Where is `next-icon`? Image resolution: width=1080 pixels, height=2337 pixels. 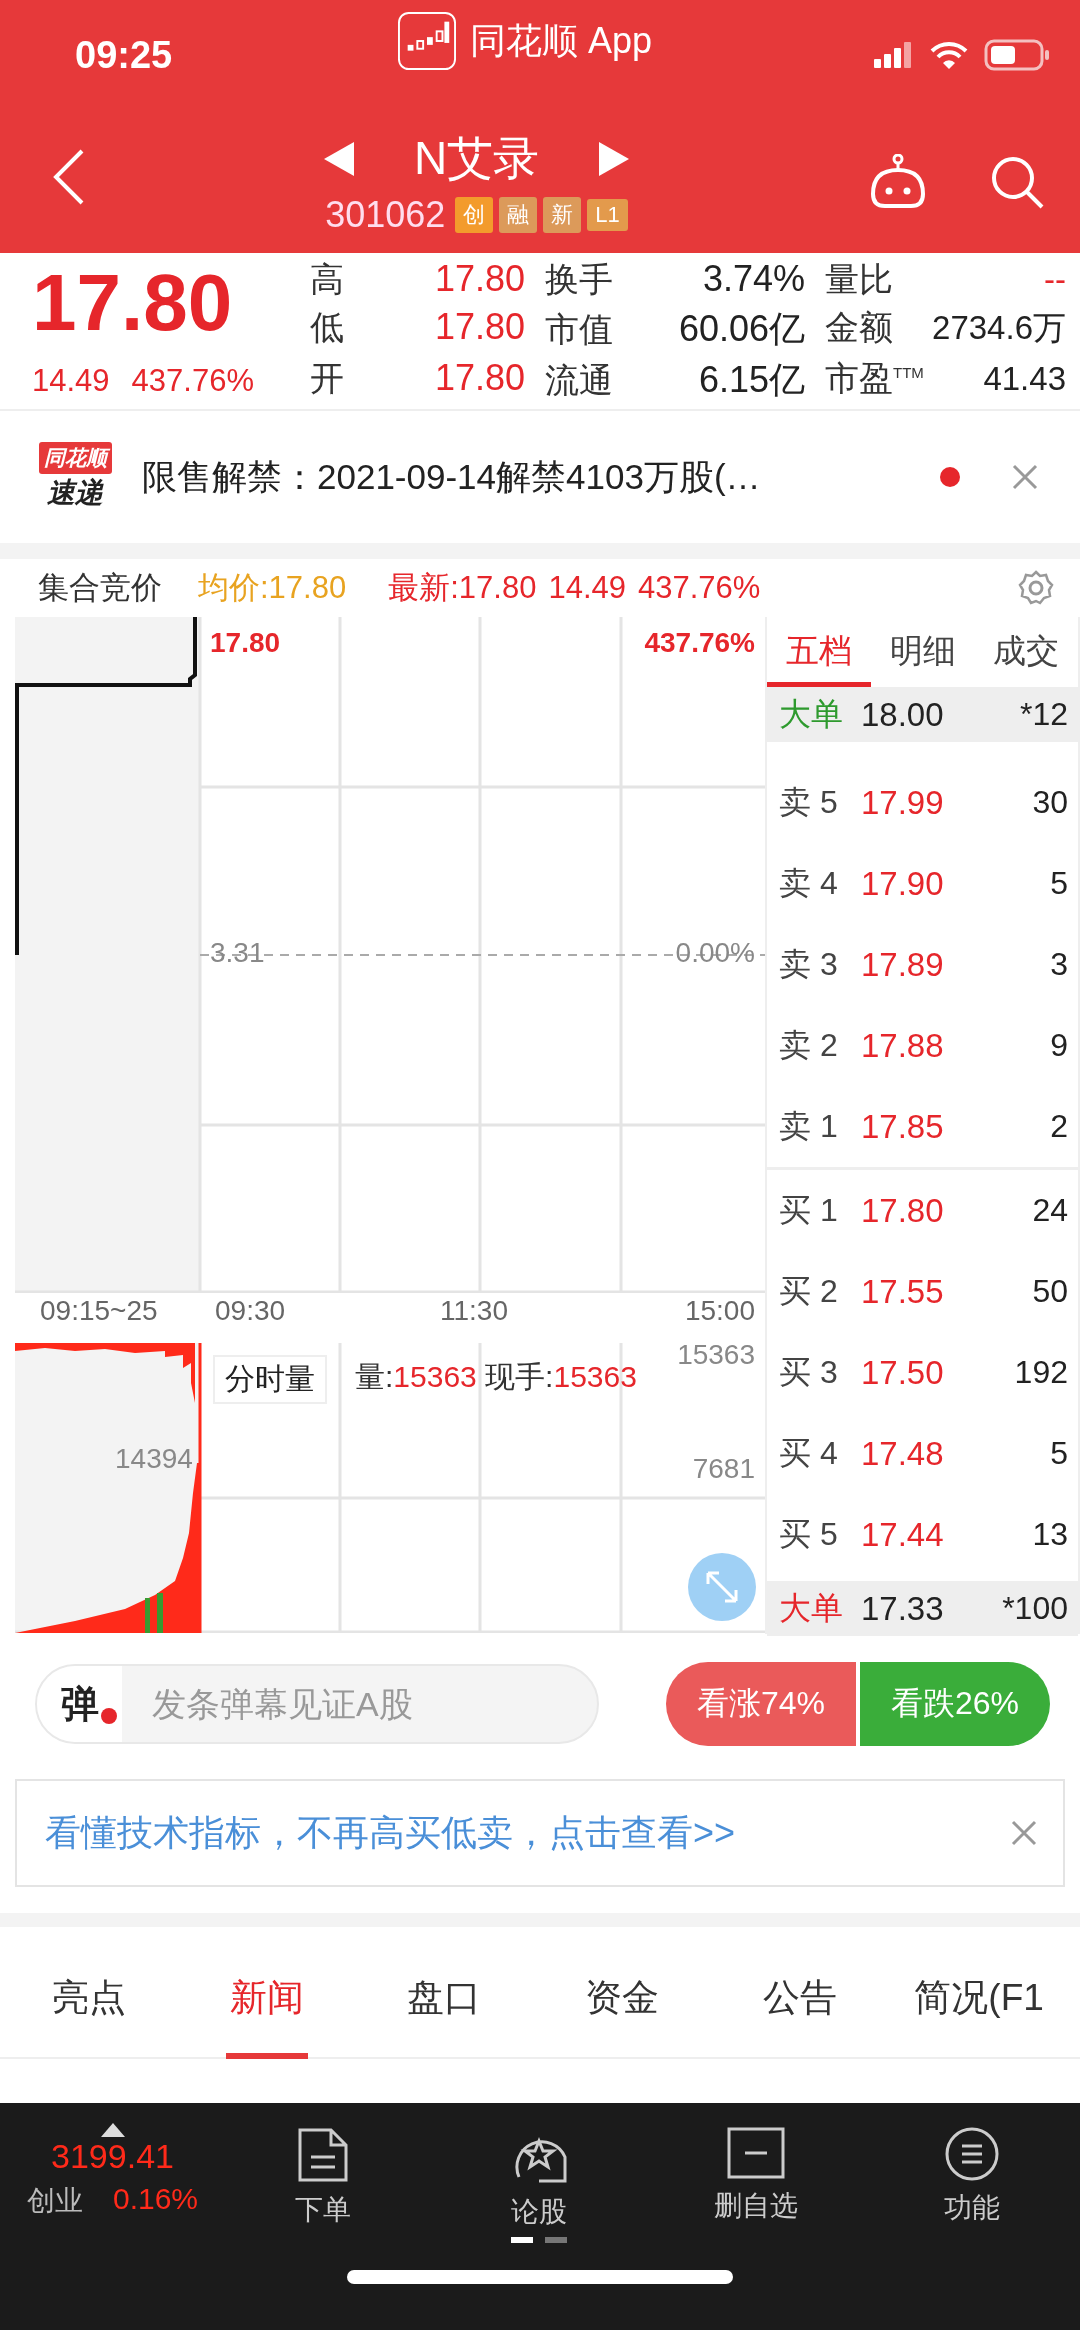 next-icon is located at coordinates (613, 158).